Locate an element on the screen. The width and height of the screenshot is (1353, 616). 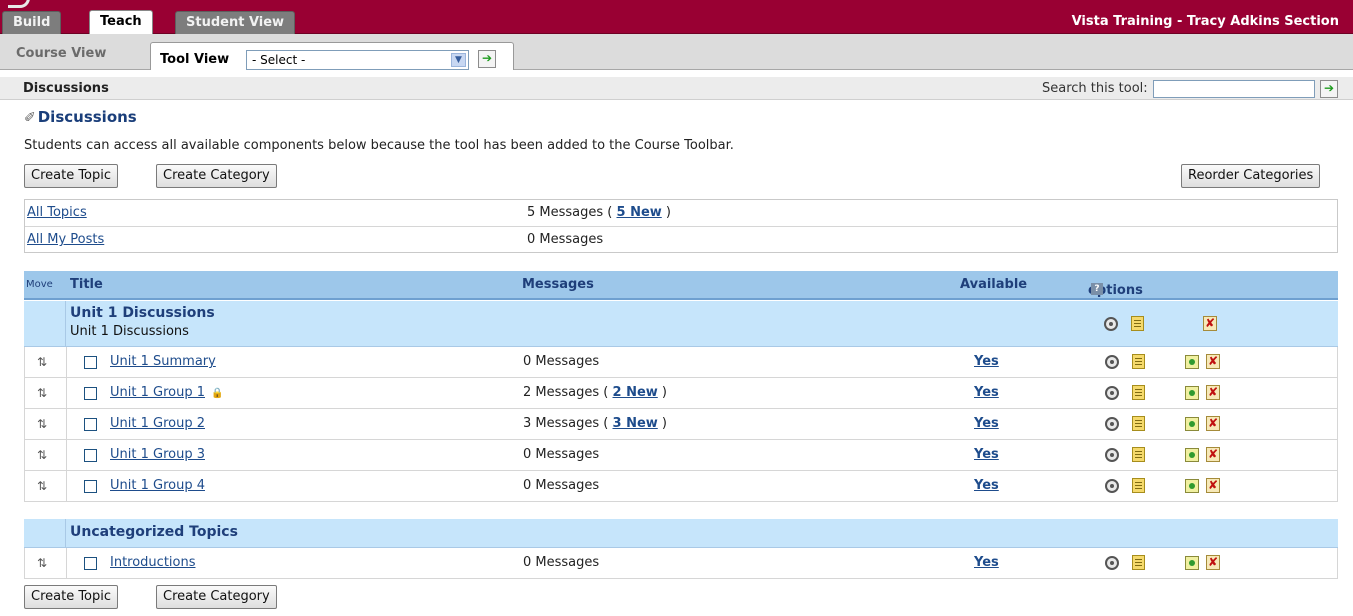
close-paren: ) is located at coordinates (664, 423).